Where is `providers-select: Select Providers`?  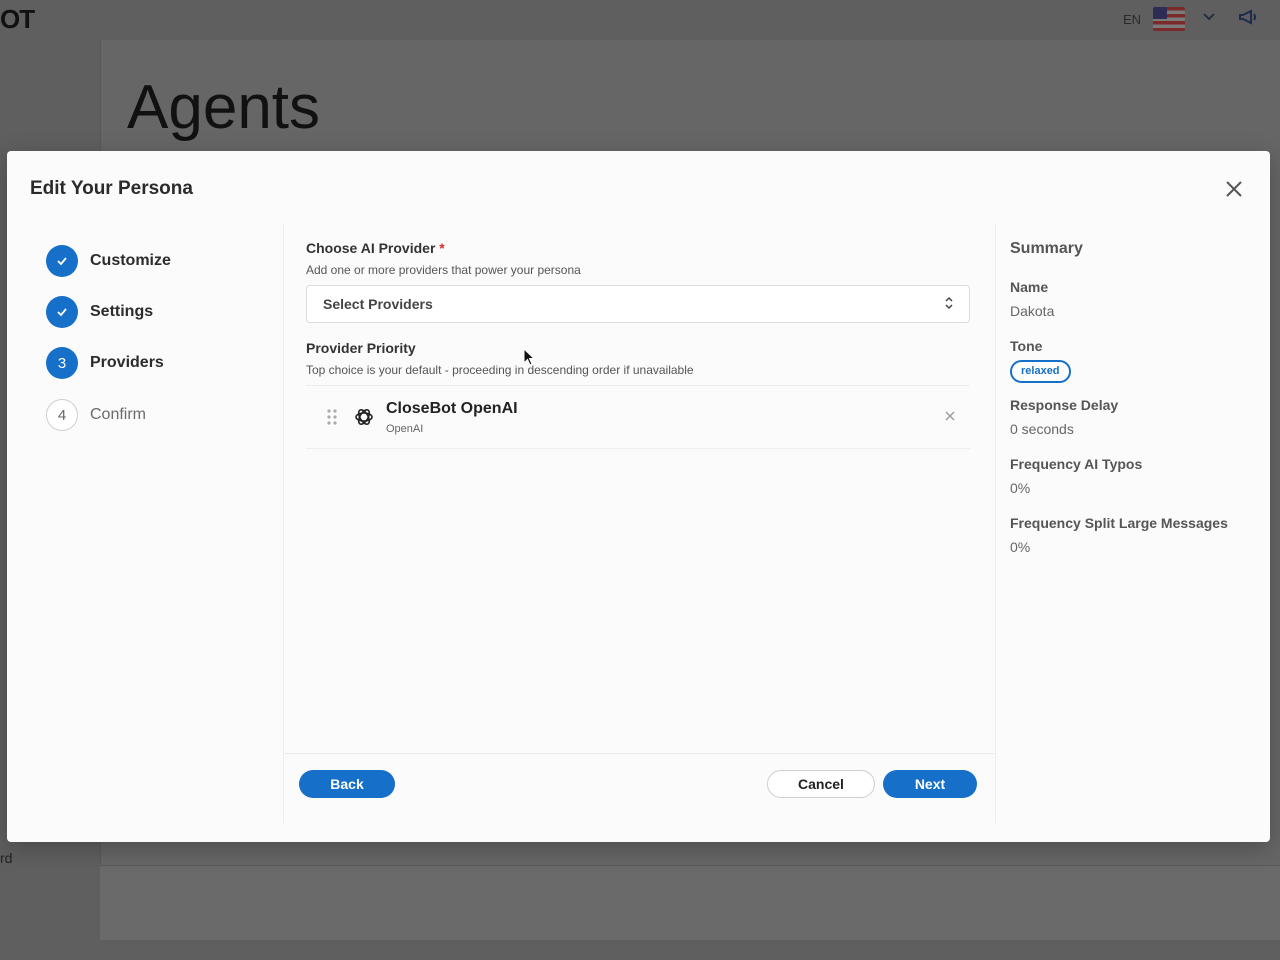
providers-select: Select Providers is located at coordinates (638, 304).